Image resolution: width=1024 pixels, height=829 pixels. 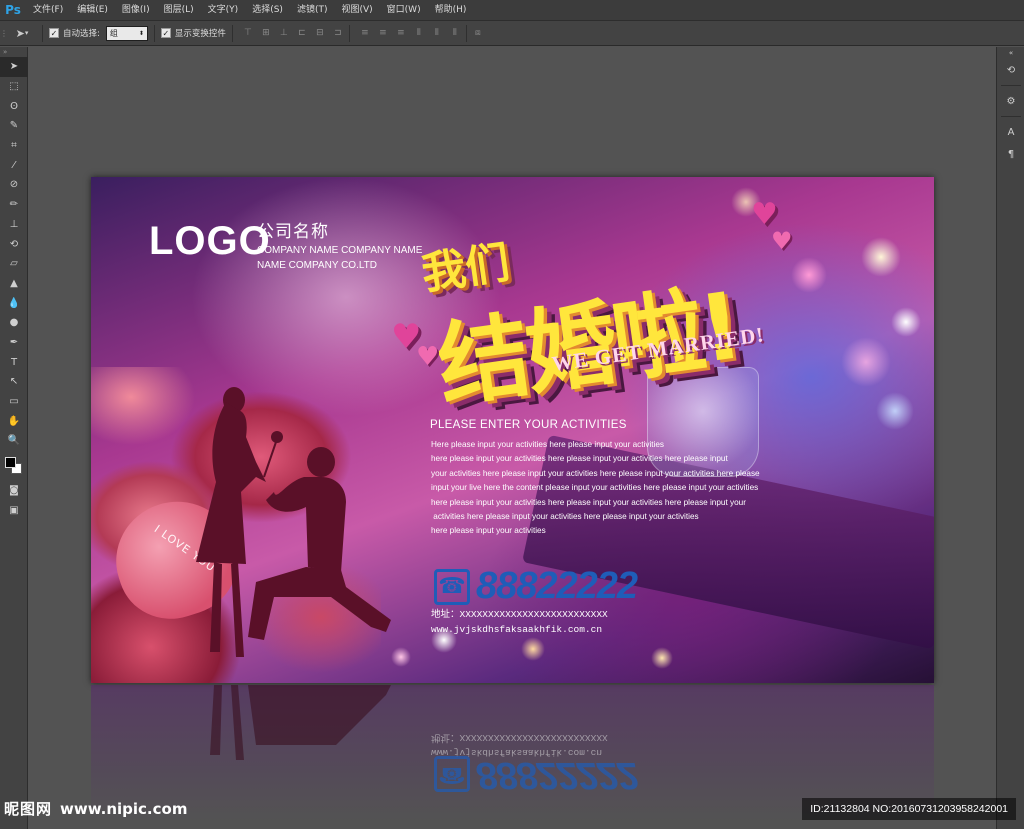 What do you see at coordinates (14, 165) in the screenshot?
I see `eyedropper-tool-icon: ⁄` at bounding box center [14, 165].